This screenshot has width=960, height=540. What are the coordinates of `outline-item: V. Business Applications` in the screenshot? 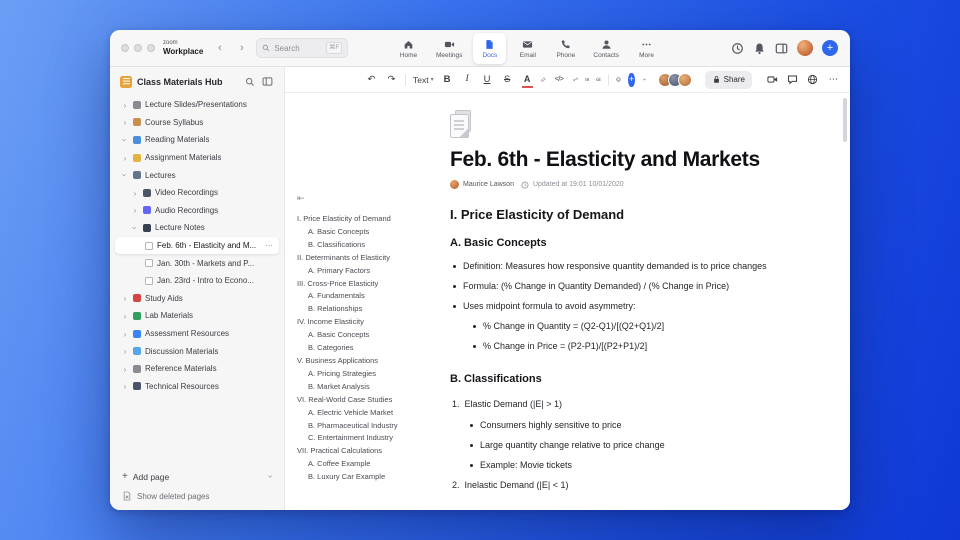 It's located at (372, 361).